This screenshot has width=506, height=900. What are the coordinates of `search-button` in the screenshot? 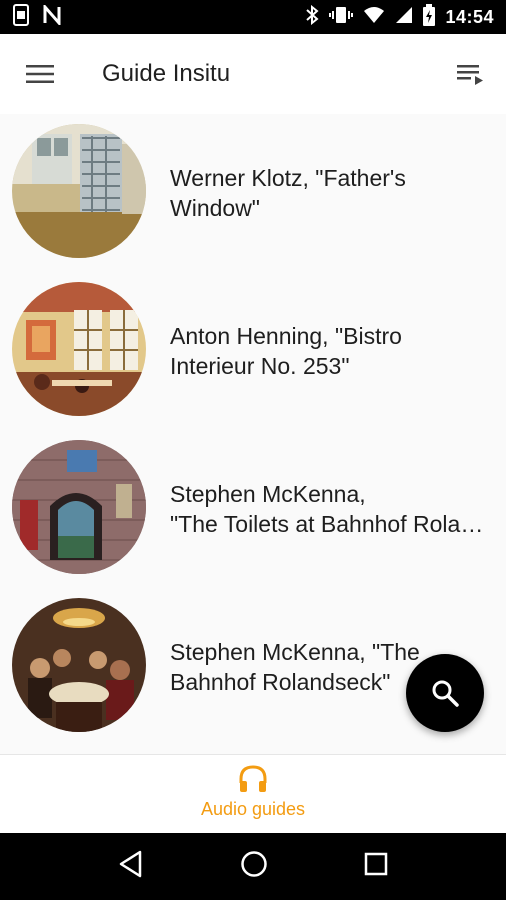 It's located at (445, 693).